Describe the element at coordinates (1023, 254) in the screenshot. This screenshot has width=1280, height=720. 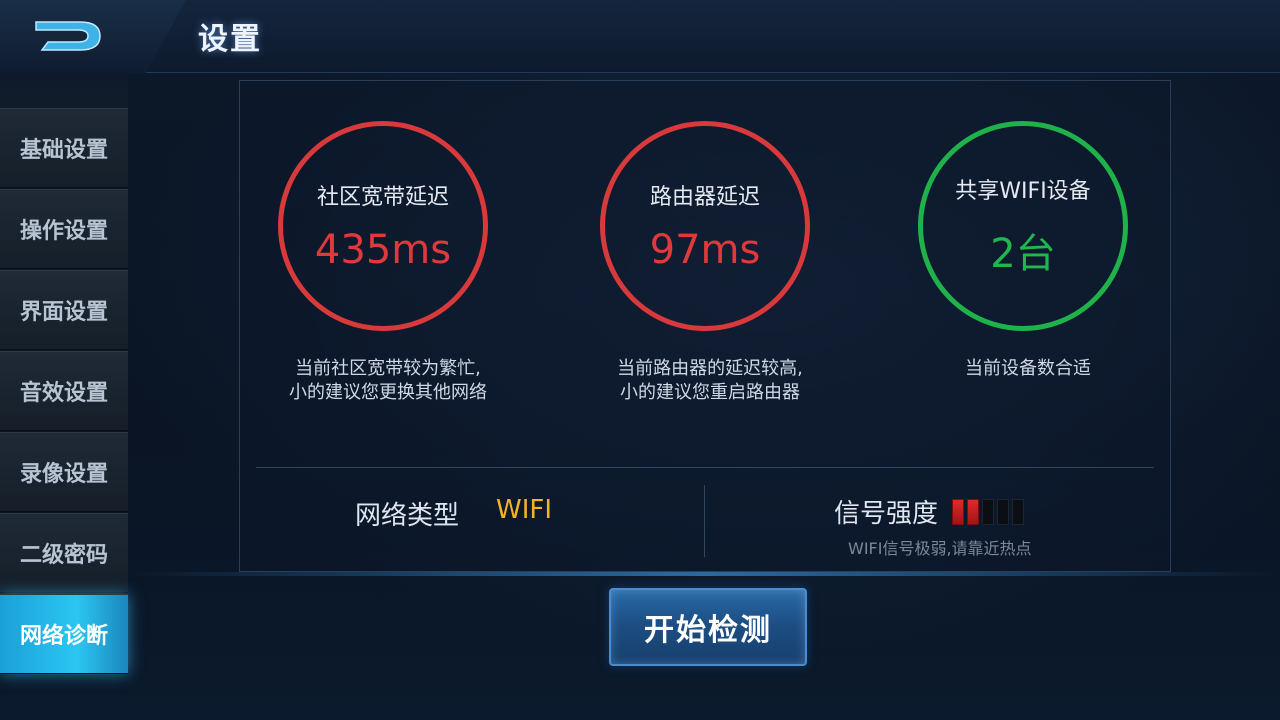
I see `metric-value: 2台` at that location.